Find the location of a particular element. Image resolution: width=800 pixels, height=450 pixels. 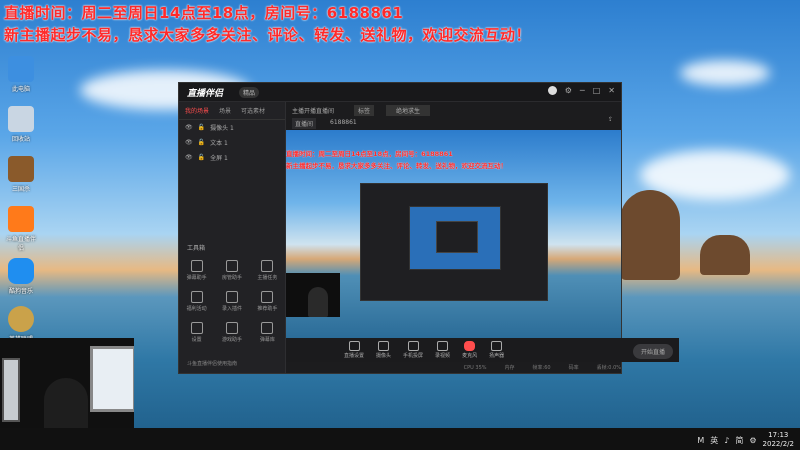

camera-icon is located at coordinates (384, 346).